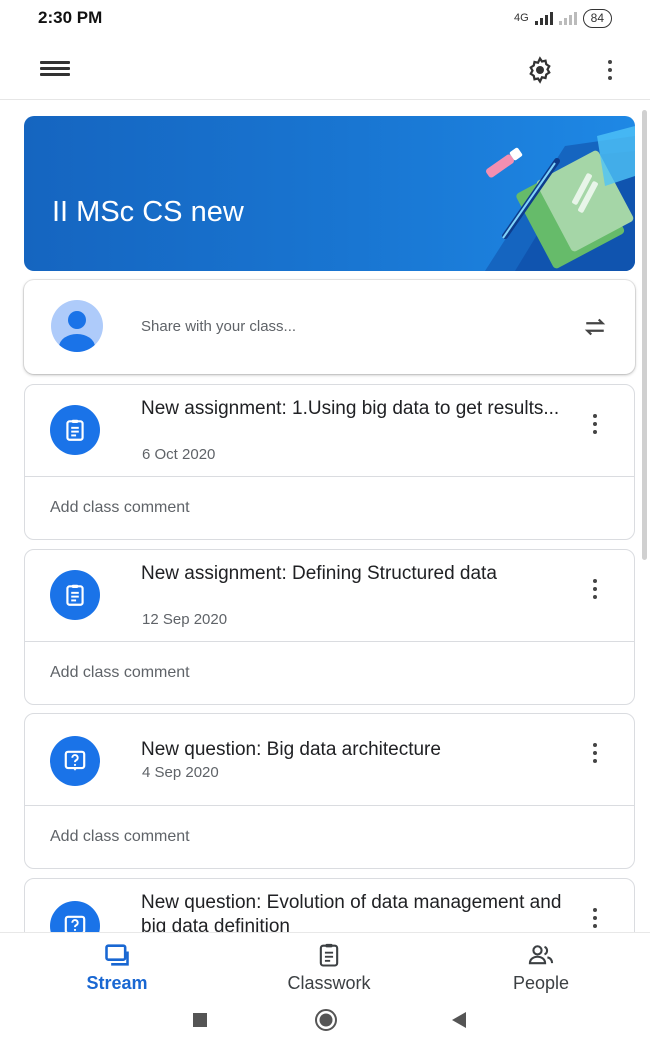  What do you see at coordinates (179, 454) in the screenshot?
I see `post-date: 6 Oct 2020` at bounding box center [179, 454].